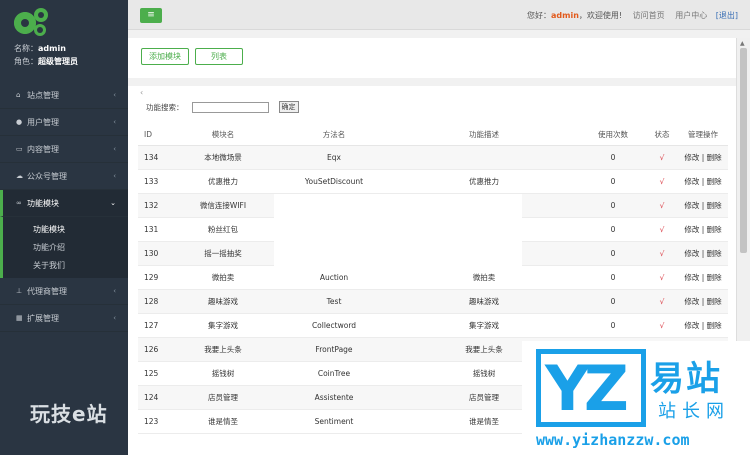 The height and width of the screenshot is (455, 750). Describe the element at coordinates (334, 349) in the screenshot. I see `cell-method: FrontPage` at that location.